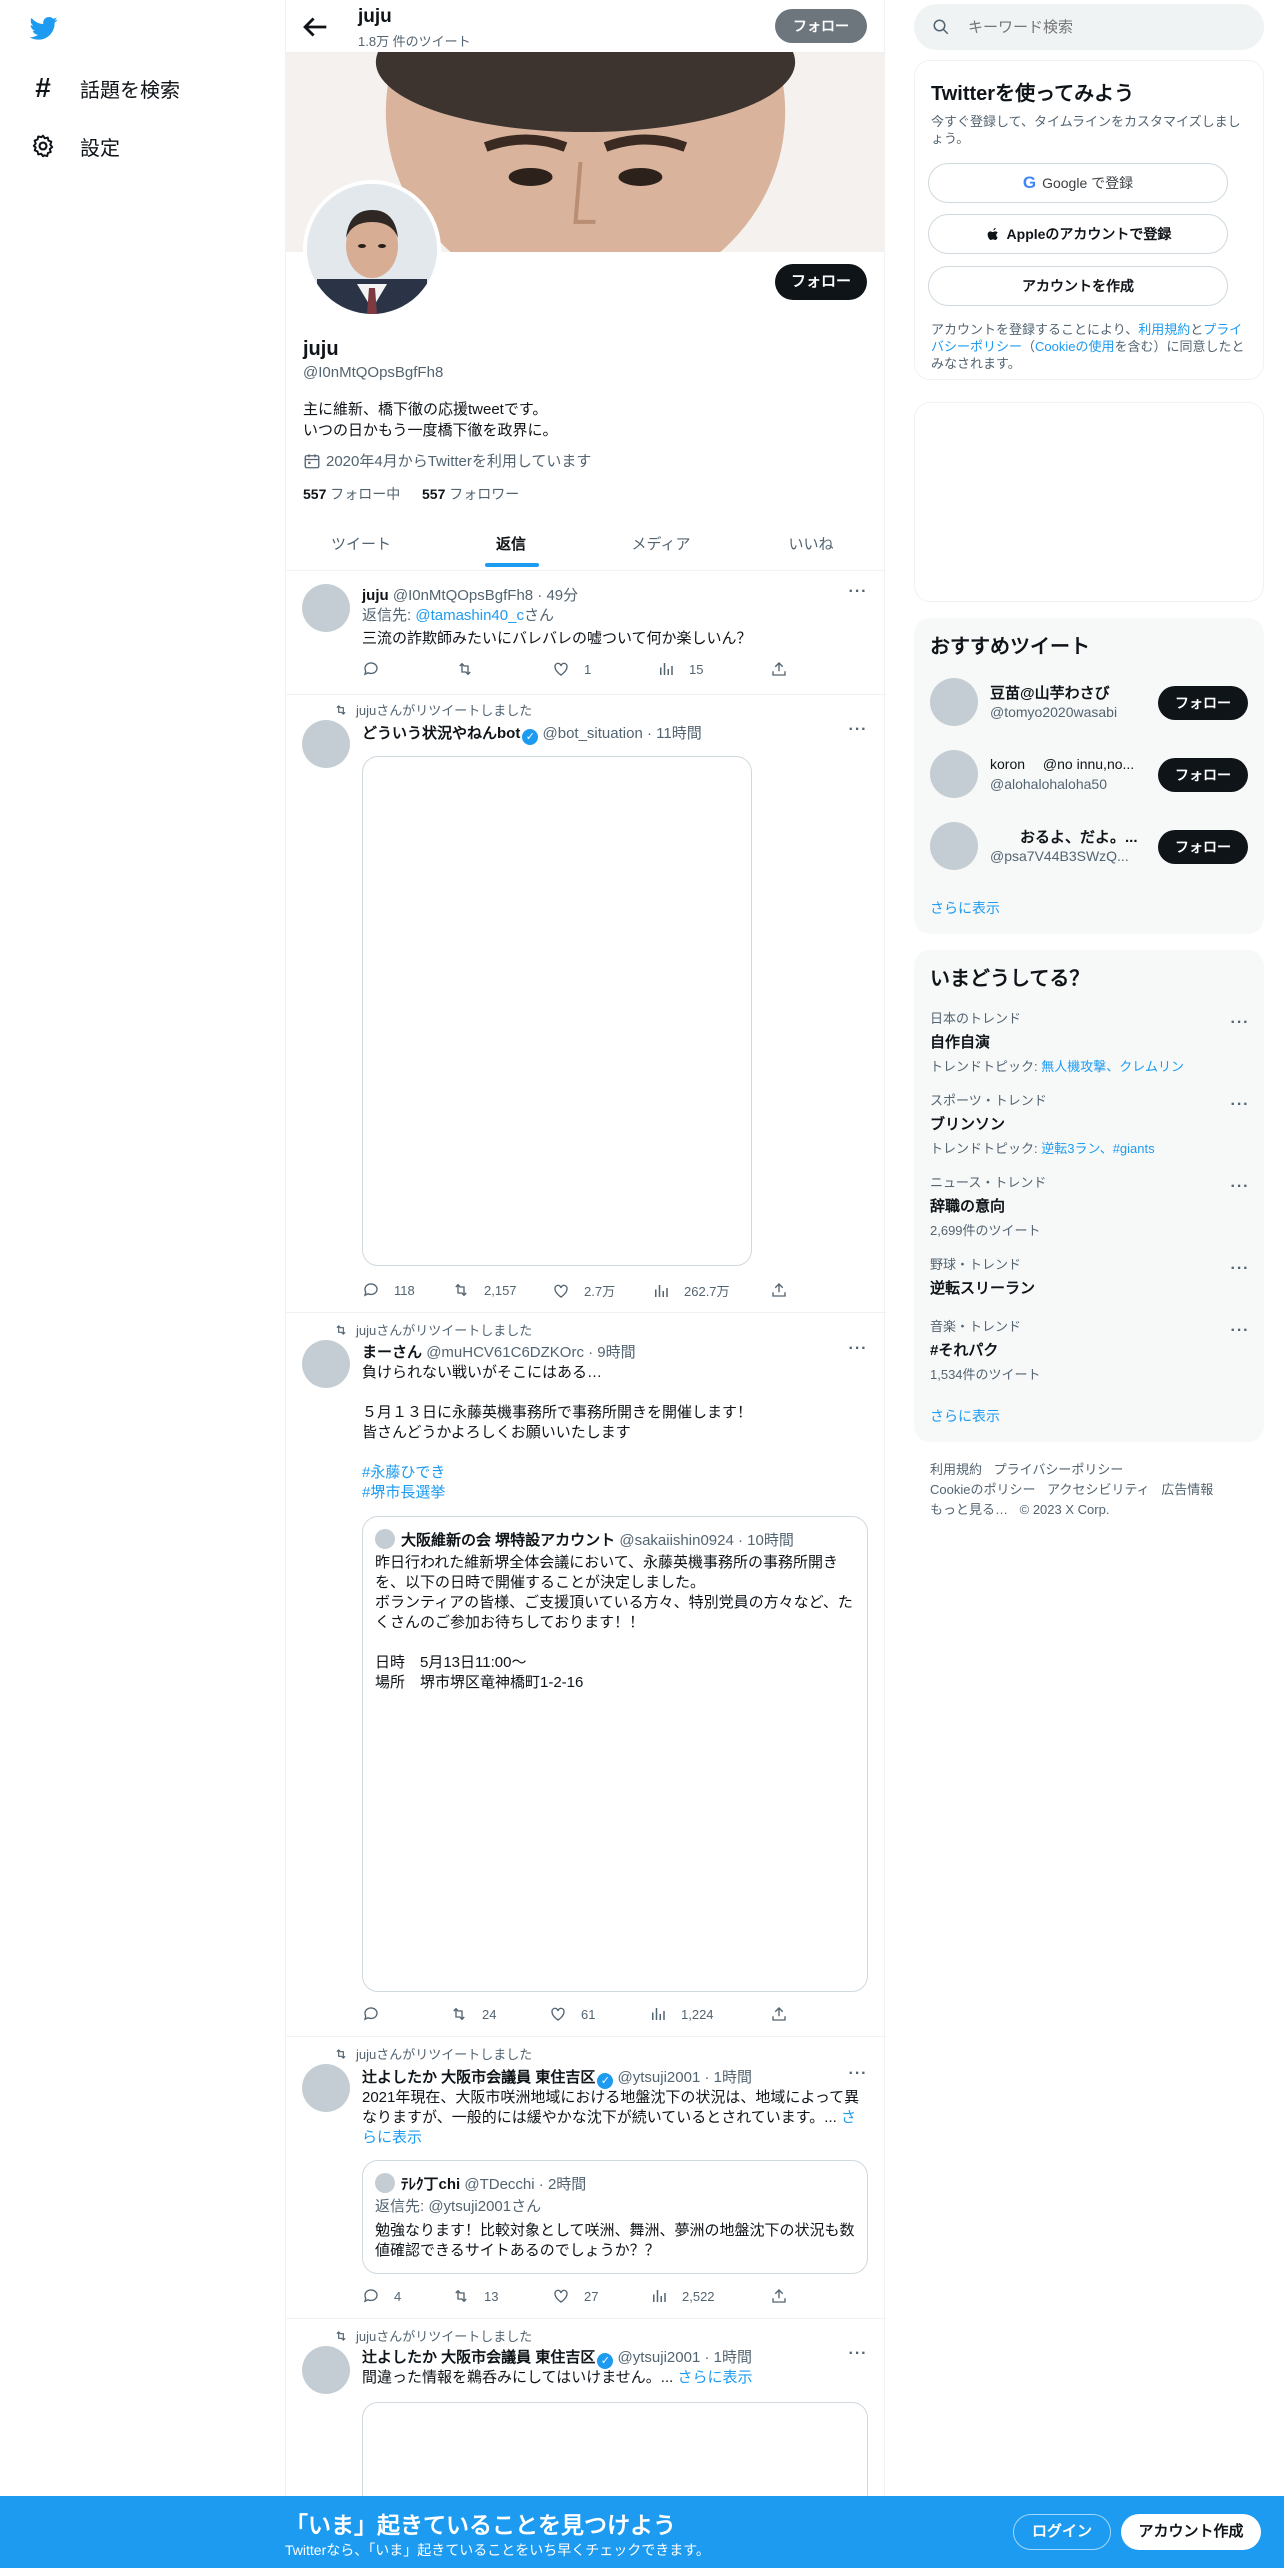 This screenshot has height=2568, width=1284. I want to click on trend-item: 日本のトレンド 自作自演 トレンドトピック: 無人機攻撃、クレムリン, so click(1092, 1041).